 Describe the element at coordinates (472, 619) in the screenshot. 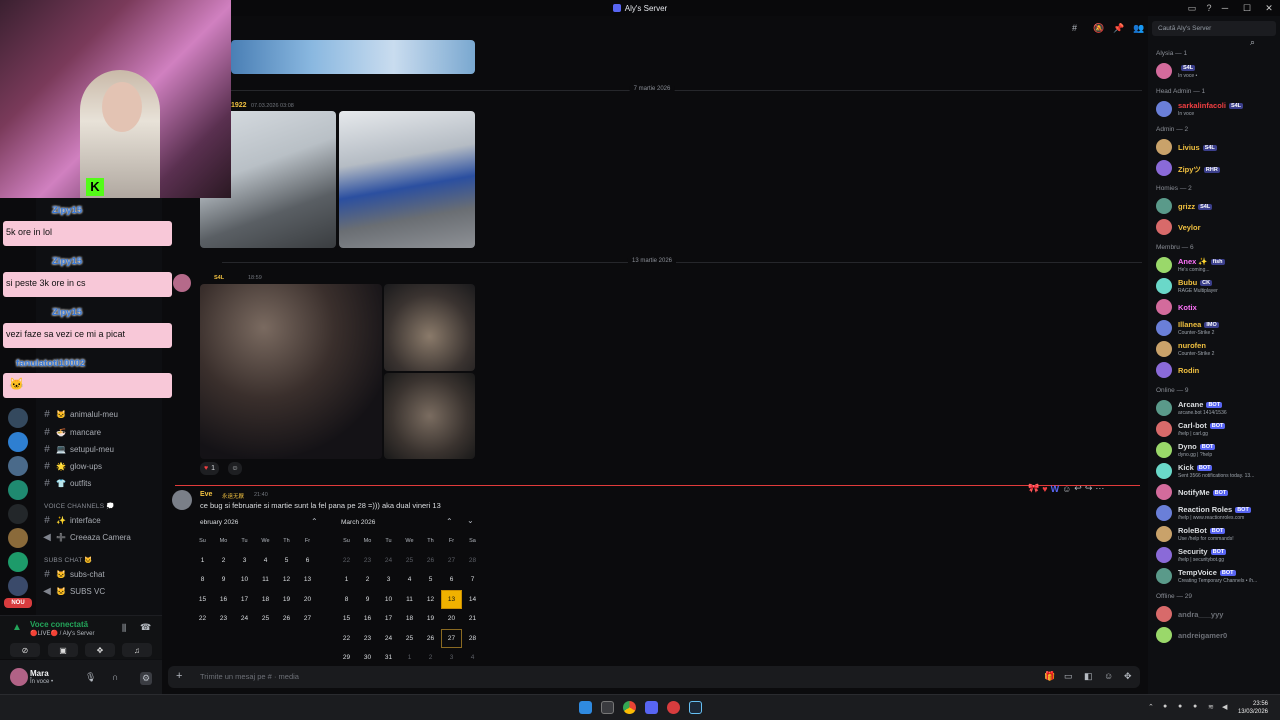

I see `calendar-day: 21` at that location.